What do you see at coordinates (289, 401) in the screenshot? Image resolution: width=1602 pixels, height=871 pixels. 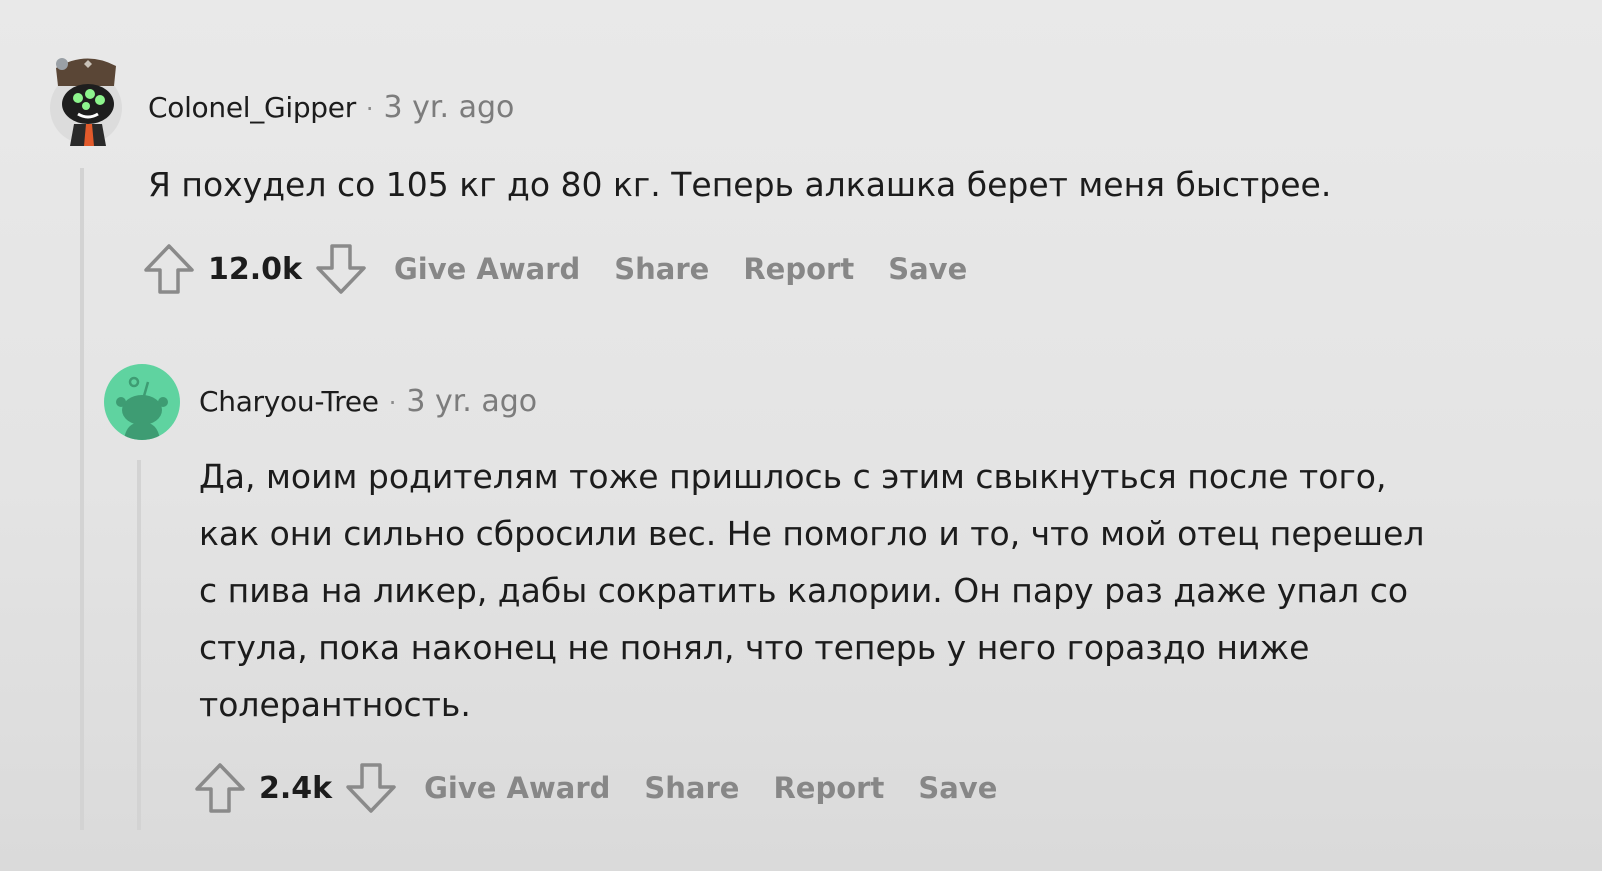 I see `username-link: Charyou-Tree` at bounding box center [289, 401].